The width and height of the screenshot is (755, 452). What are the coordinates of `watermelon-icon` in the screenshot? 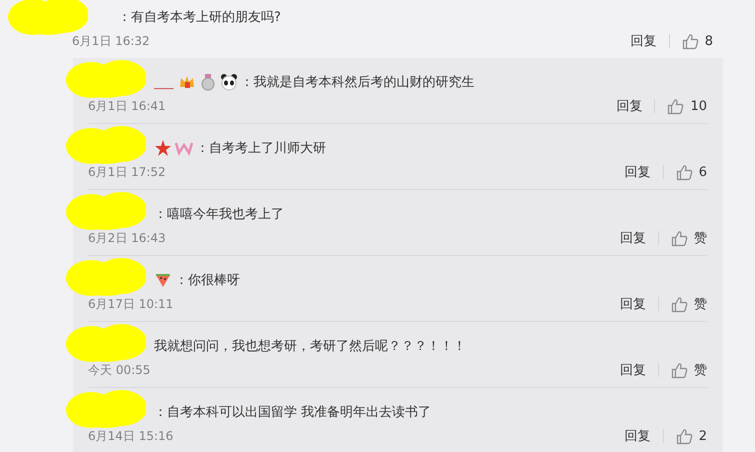 It's located at (163, 280).